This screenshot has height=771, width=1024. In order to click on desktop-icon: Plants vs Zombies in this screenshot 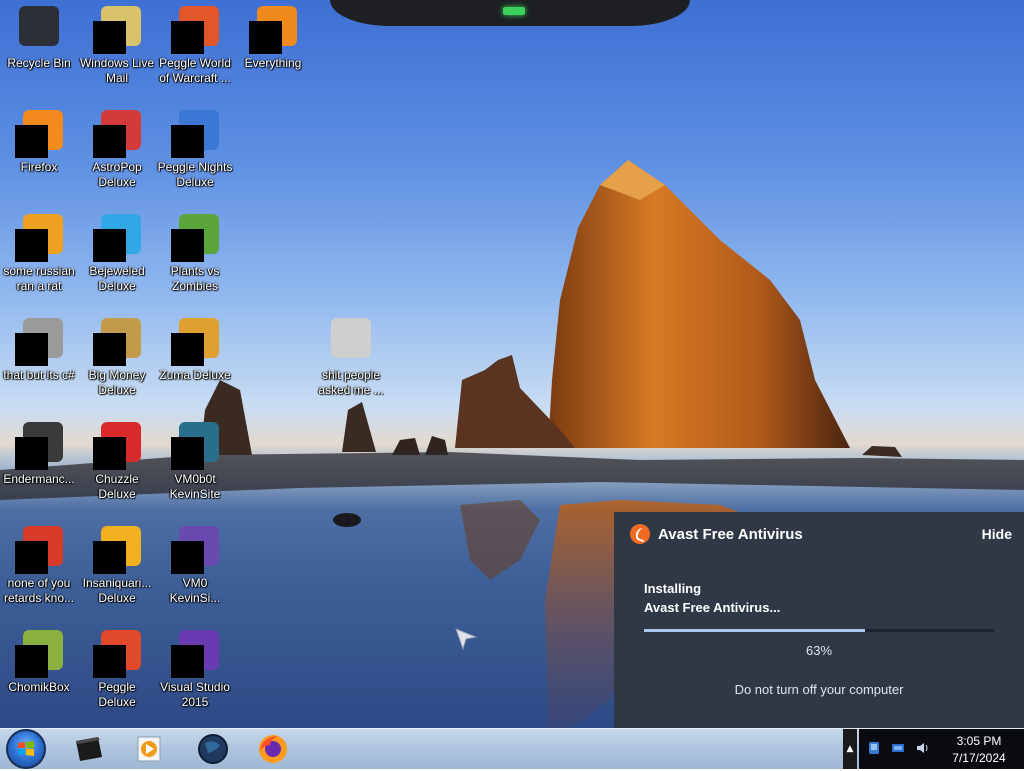, I will do `click(195, 256)`.